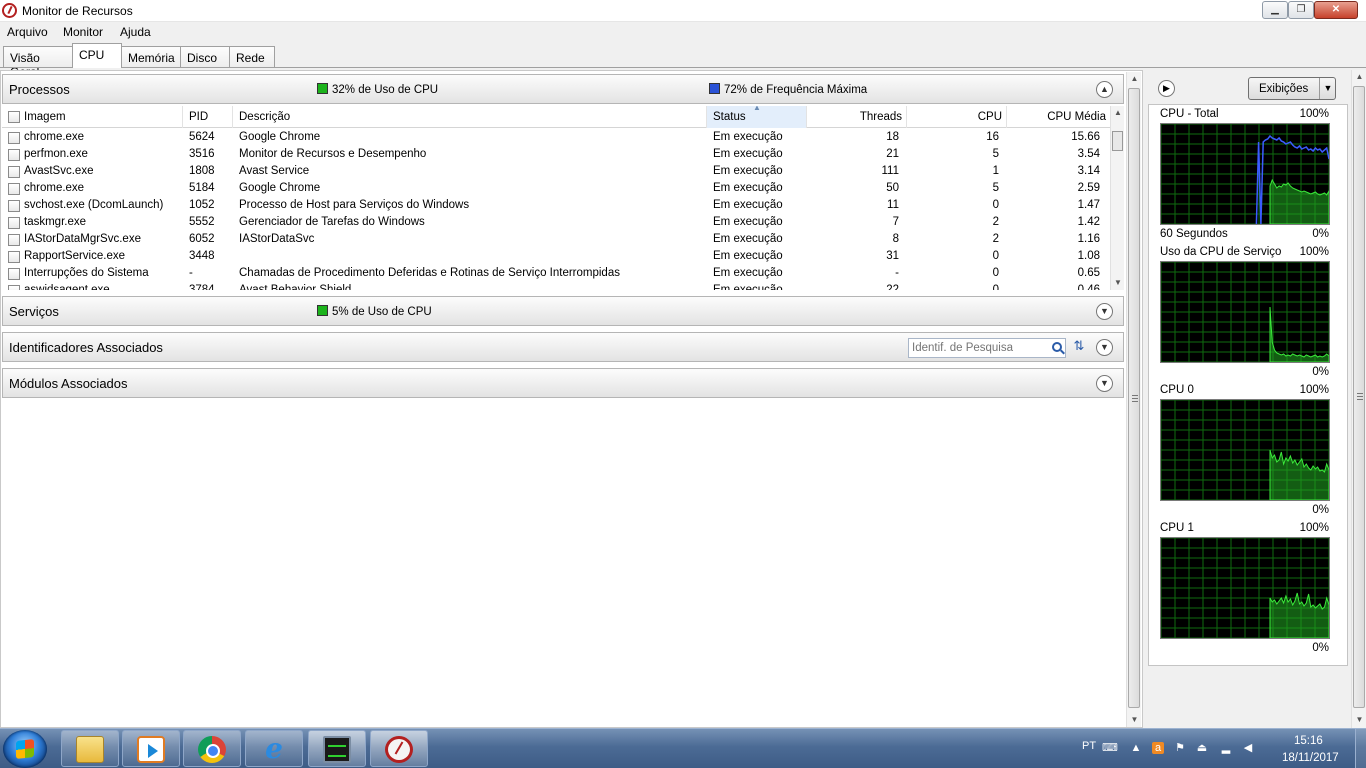  I want to click on show-hidden-icons-icon: ▲, so click(1136, 748).